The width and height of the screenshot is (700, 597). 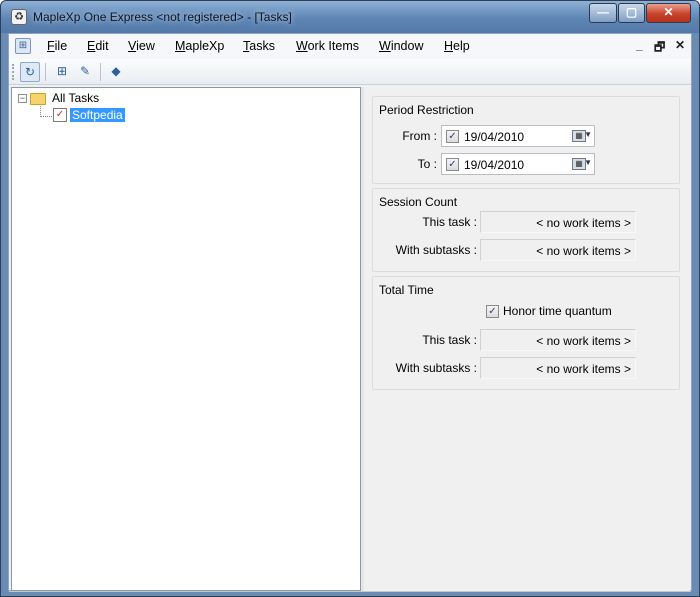 I want to click on tree-item-all-tasks: All Tasks, so click(x=75, y=98).